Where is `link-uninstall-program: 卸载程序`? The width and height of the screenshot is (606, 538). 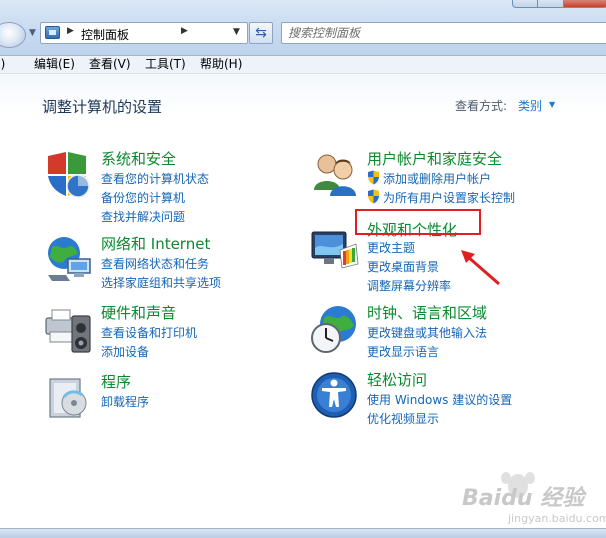
link-uninstall-program: 卸载程序 is located at coordinates (125, 401).